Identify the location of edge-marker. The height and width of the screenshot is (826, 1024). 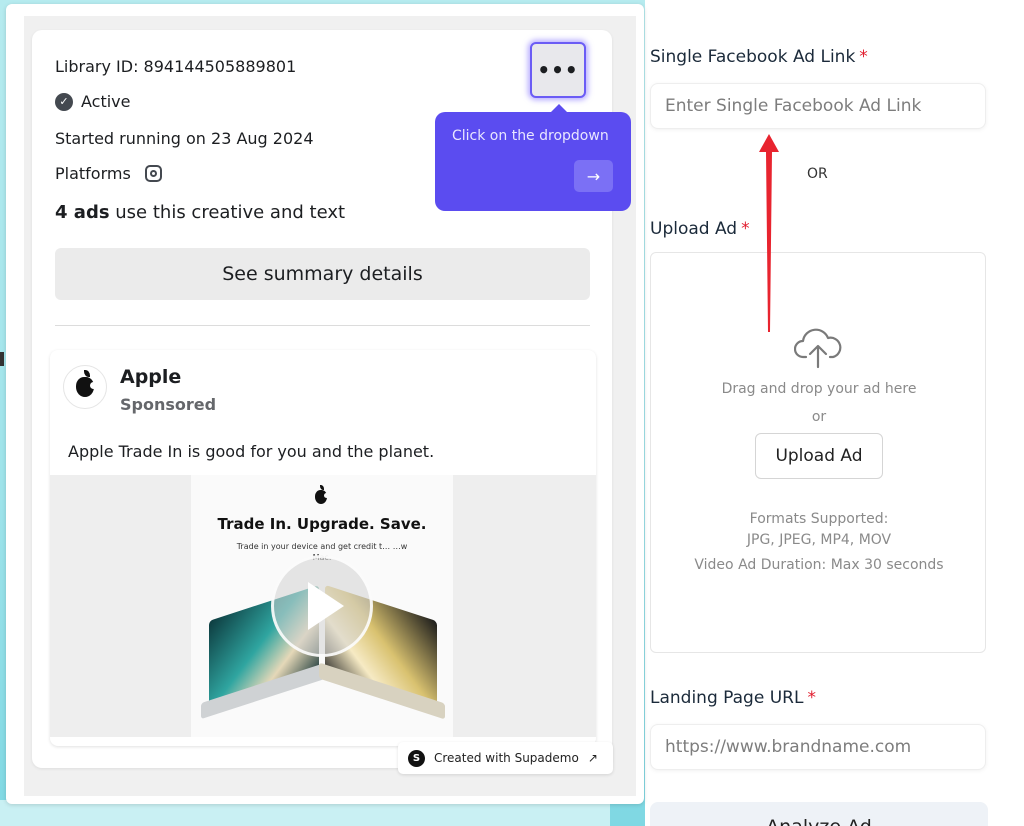
(2, 359).